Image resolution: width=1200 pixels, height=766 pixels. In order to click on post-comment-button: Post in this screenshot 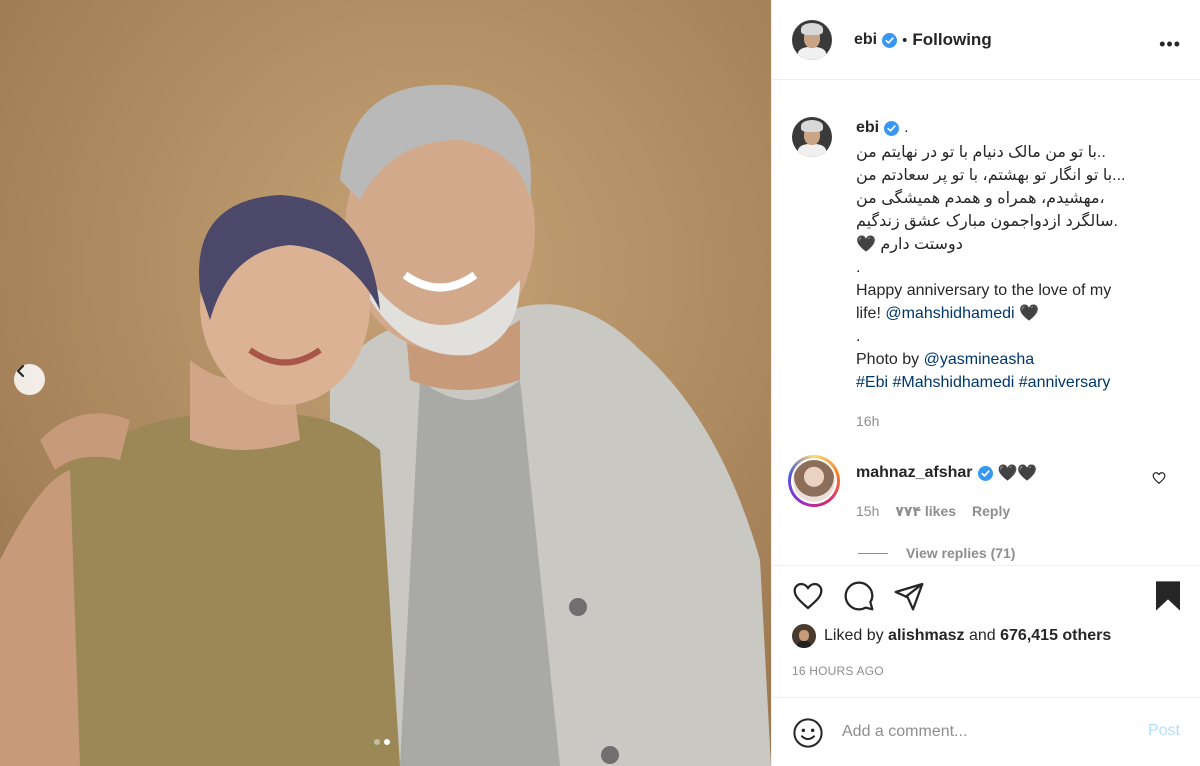, I will do `click(1164, 731)`.